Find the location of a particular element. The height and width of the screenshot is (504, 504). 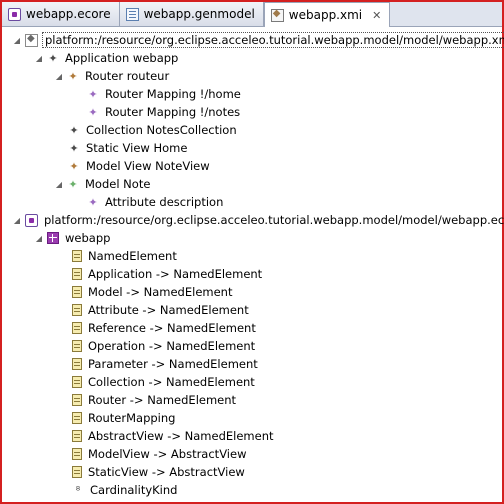

tree-node-model-view: ✦ Model View NoteView is located at coordinates (139, 166).